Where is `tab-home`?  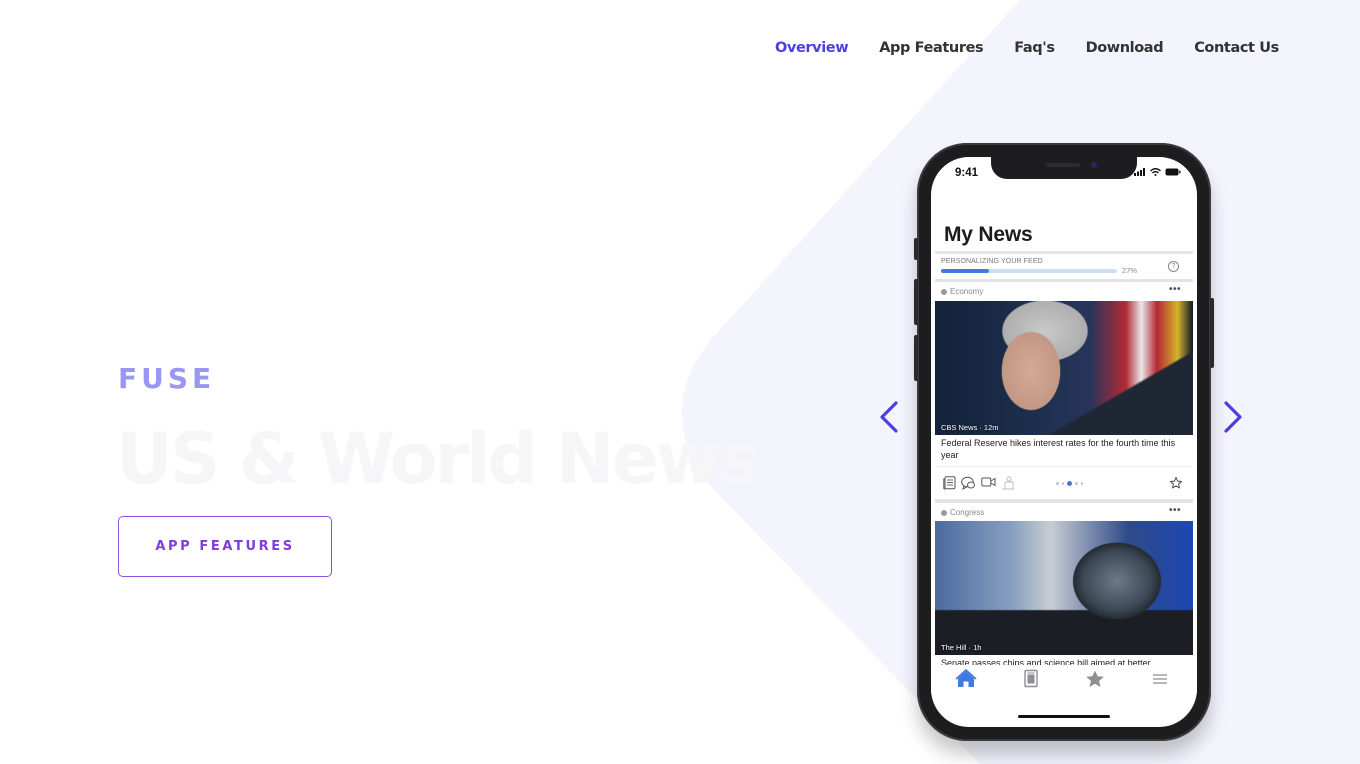
tab-home is located at coordinates (966, 679).